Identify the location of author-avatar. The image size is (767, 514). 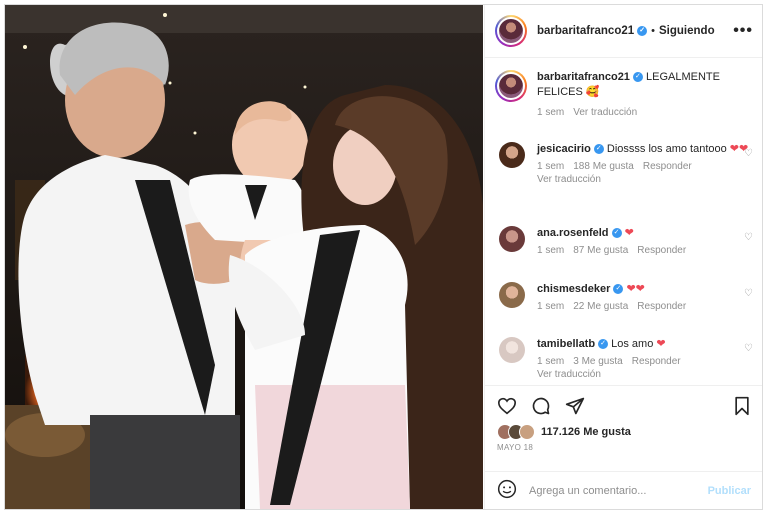
(511, 31).